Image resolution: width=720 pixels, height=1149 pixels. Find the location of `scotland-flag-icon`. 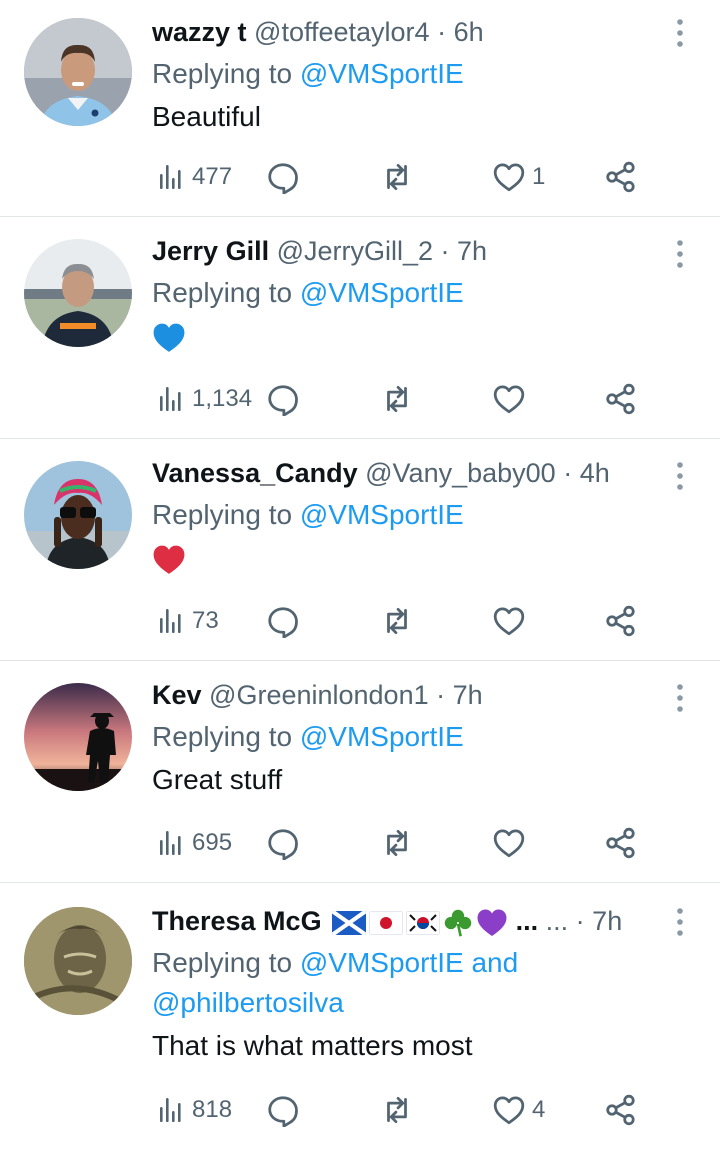

scotland-flag-icon is located at coordinates (349, 922).